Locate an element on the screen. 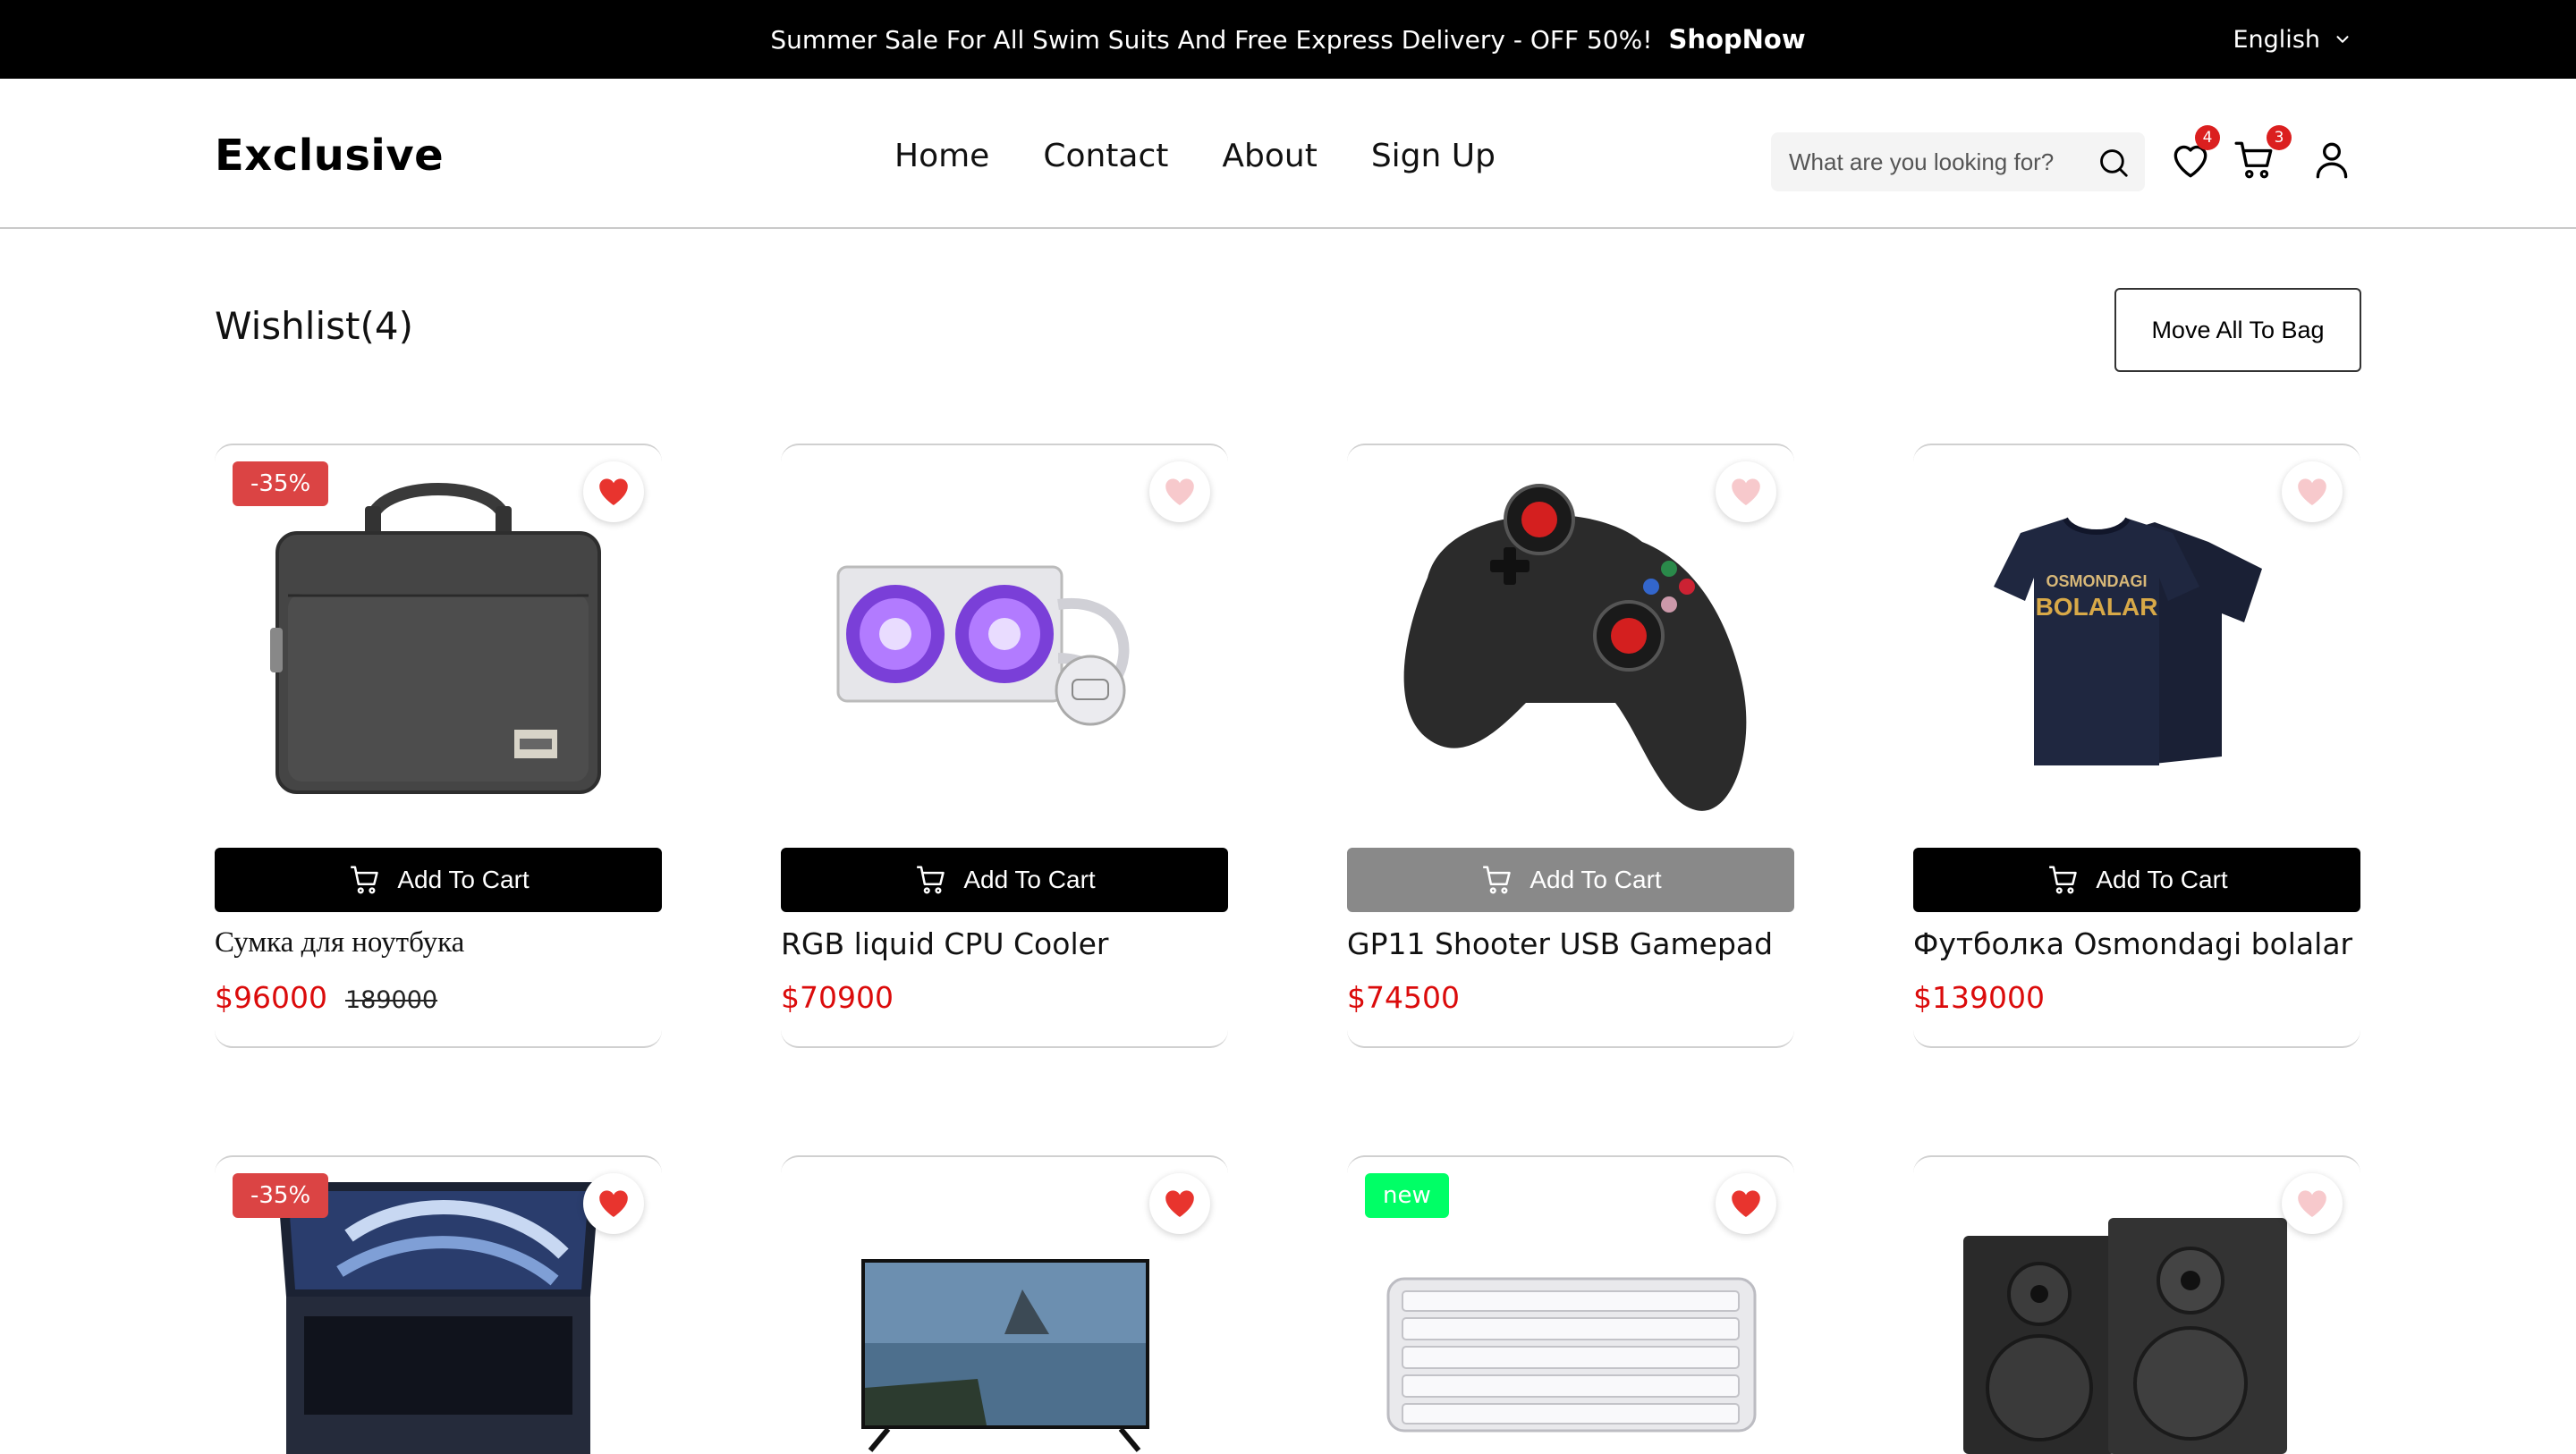 The image size is (2576, 1454). price-row: $96000 189000 is located at coordinates (326, 997).